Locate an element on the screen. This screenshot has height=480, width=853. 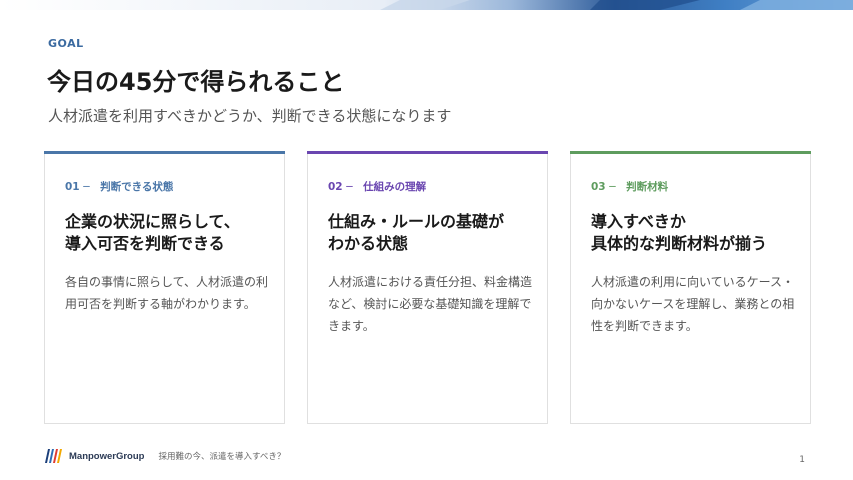
card-heading: 仕組み・ルールの基礎が わかる状態 is located at coordinates (416, 232).